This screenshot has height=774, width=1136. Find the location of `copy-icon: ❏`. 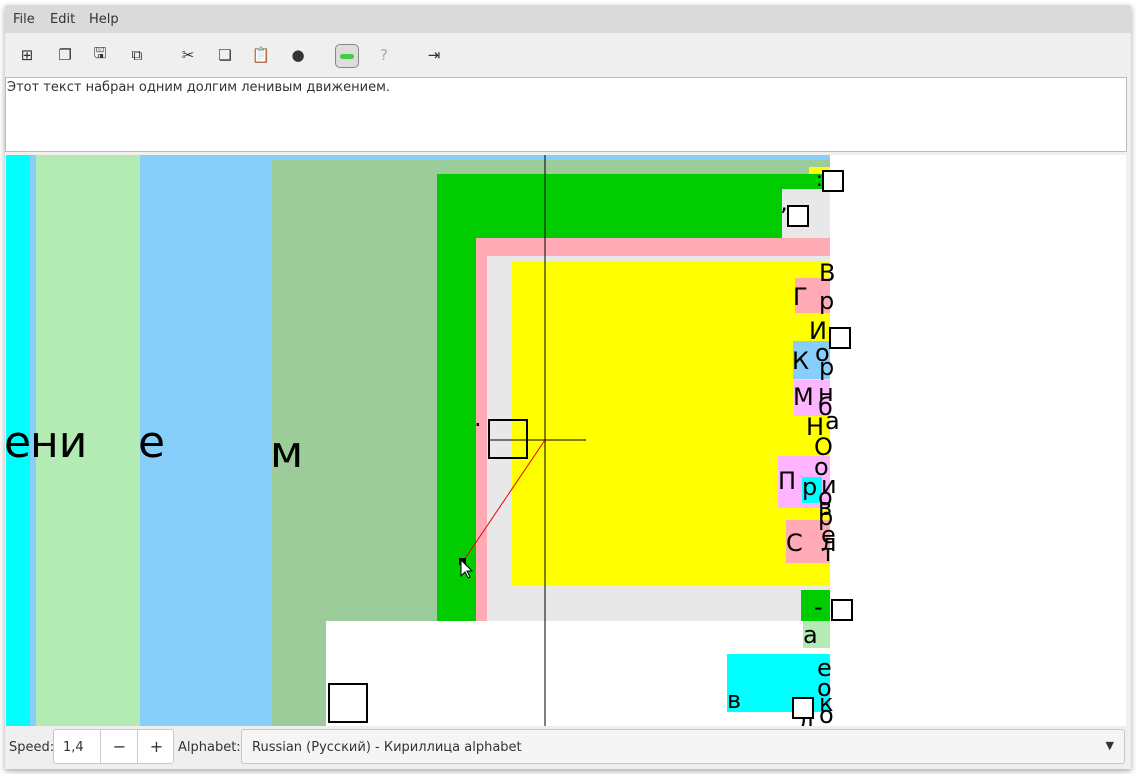

copy-icon: ❏ is located at coordinates (225, 55).